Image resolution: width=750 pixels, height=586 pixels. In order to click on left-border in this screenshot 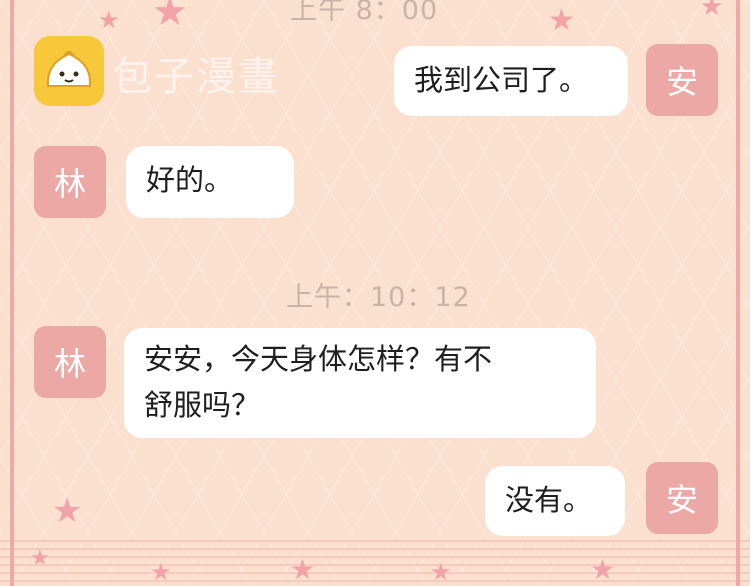, I will do `click(12, 293)`.